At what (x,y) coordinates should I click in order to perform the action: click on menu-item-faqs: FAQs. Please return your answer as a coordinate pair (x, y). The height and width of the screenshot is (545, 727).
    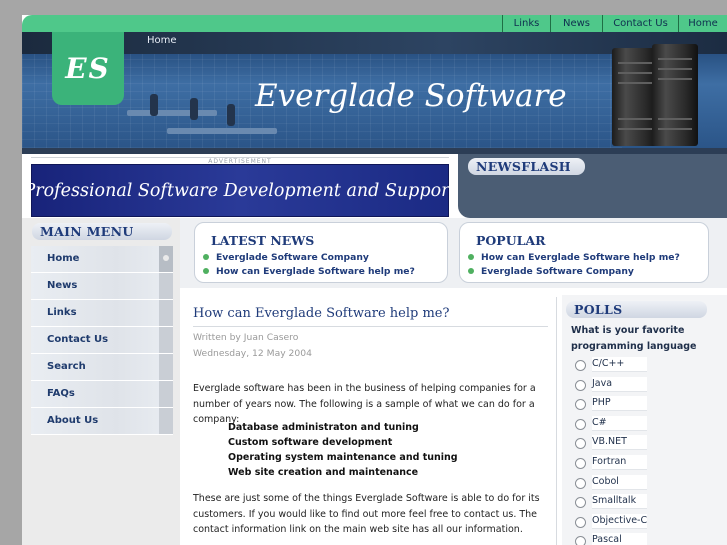
    Looking at the image, I should click on (102, 394).